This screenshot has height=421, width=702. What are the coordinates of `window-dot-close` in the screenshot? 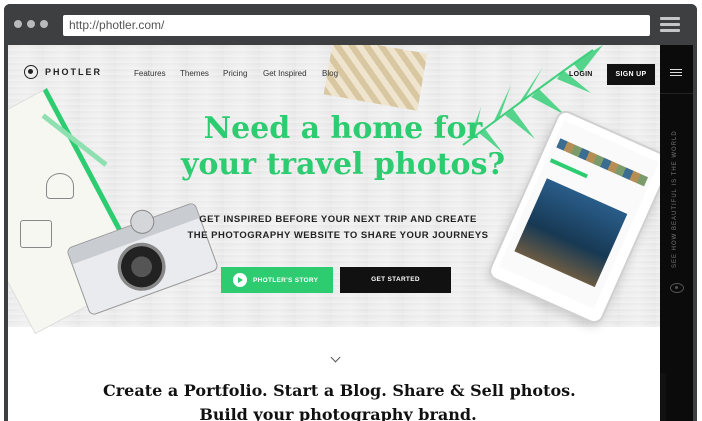 It's located at (18, 24).